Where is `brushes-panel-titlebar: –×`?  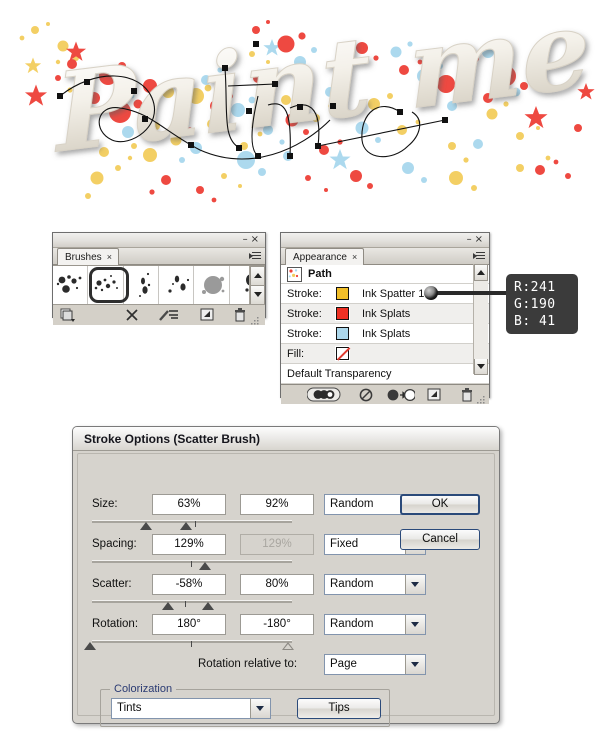
brushes-panel-titlebar: –× is located at coordinates (159, 240).